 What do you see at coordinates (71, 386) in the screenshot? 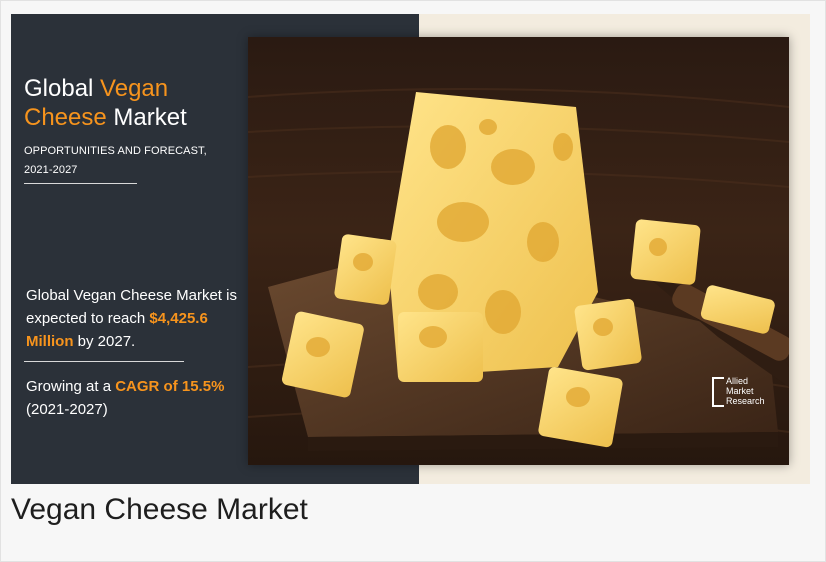
I see `growth-text-1: Growing at a` at bounding box center [71, 386].